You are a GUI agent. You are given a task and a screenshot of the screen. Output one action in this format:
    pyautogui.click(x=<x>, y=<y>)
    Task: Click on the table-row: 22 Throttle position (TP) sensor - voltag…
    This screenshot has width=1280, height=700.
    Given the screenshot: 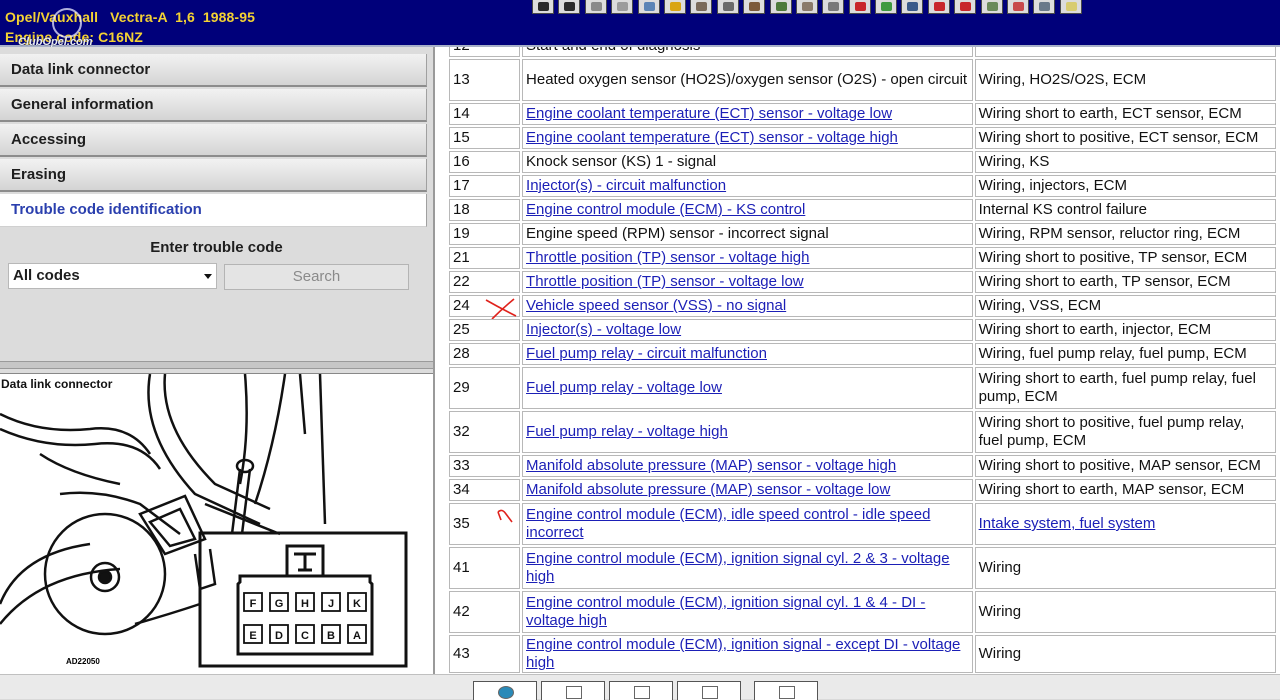 What is the action you would take?
    pyautogui.click(x=862, y=282)
    